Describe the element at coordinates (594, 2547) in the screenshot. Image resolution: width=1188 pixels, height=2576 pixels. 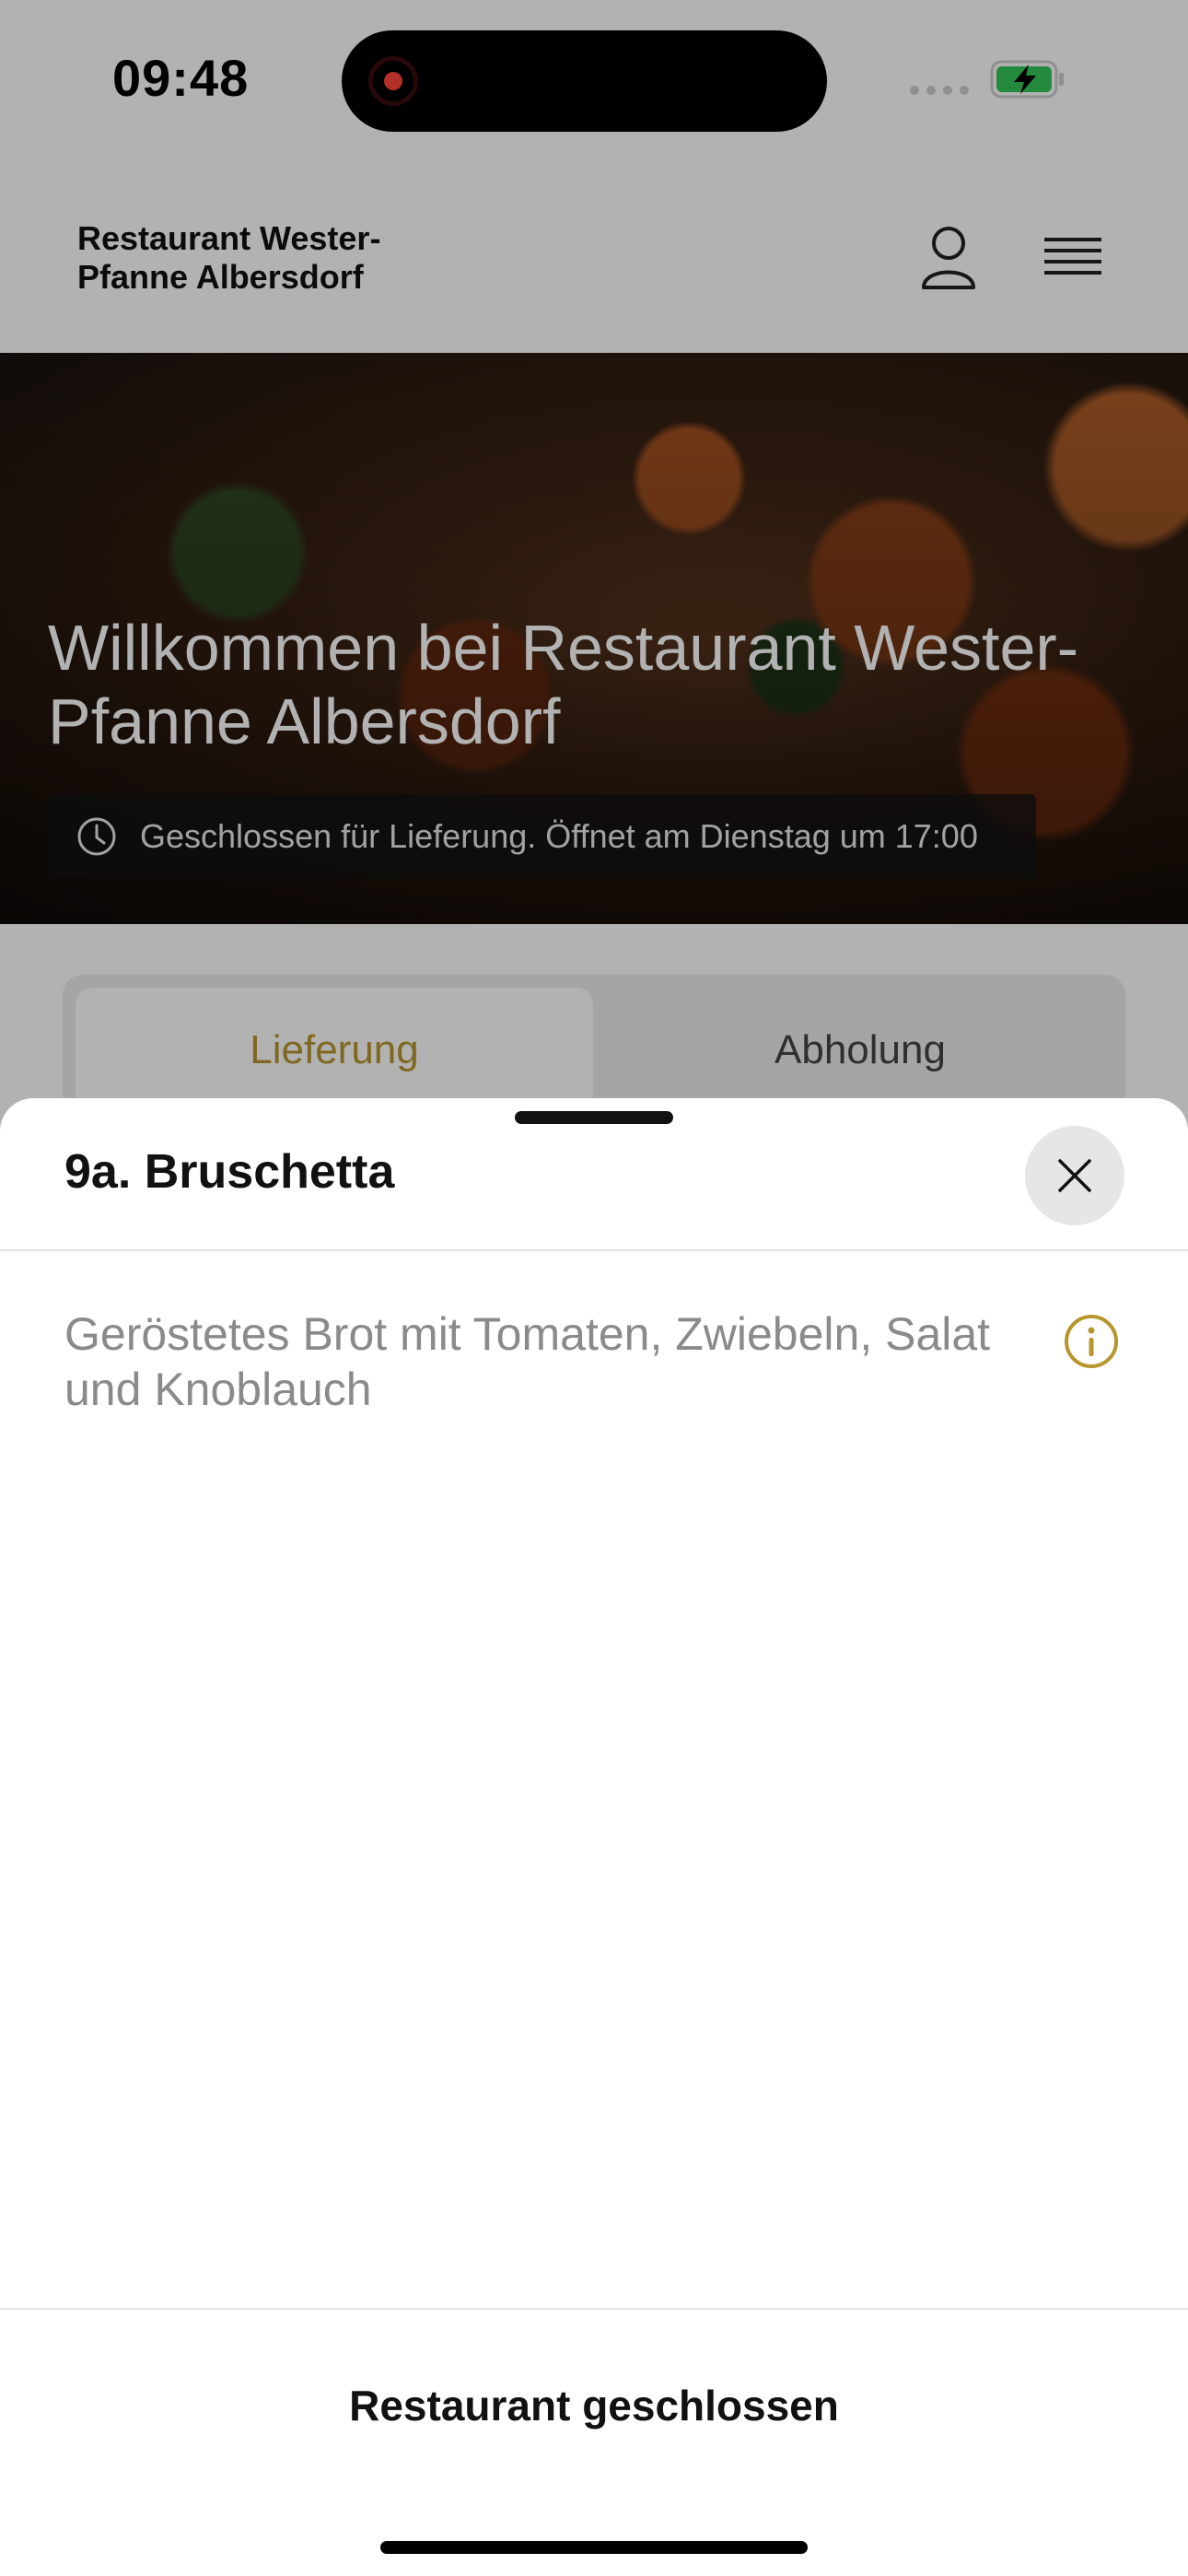
I see `home-indicator` at that location.